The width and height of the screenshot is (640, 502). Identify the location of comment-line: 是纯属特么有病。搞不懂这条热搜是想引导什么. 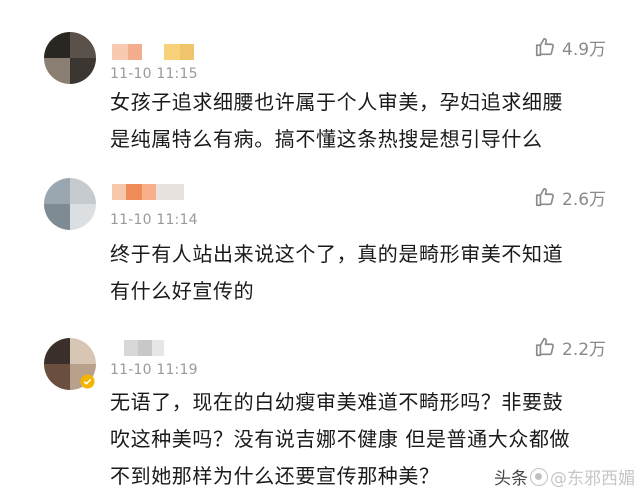
(326, 139).